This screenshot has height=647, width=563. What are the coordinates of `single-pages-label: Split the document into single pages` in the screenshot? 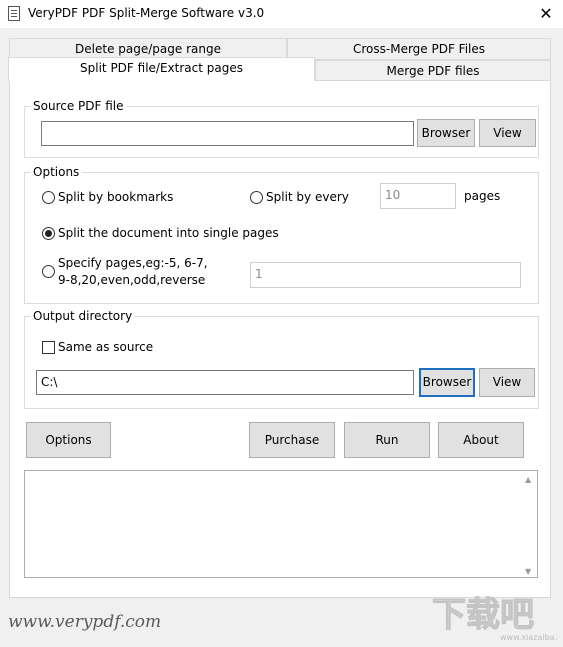 It's located at (168, 233).